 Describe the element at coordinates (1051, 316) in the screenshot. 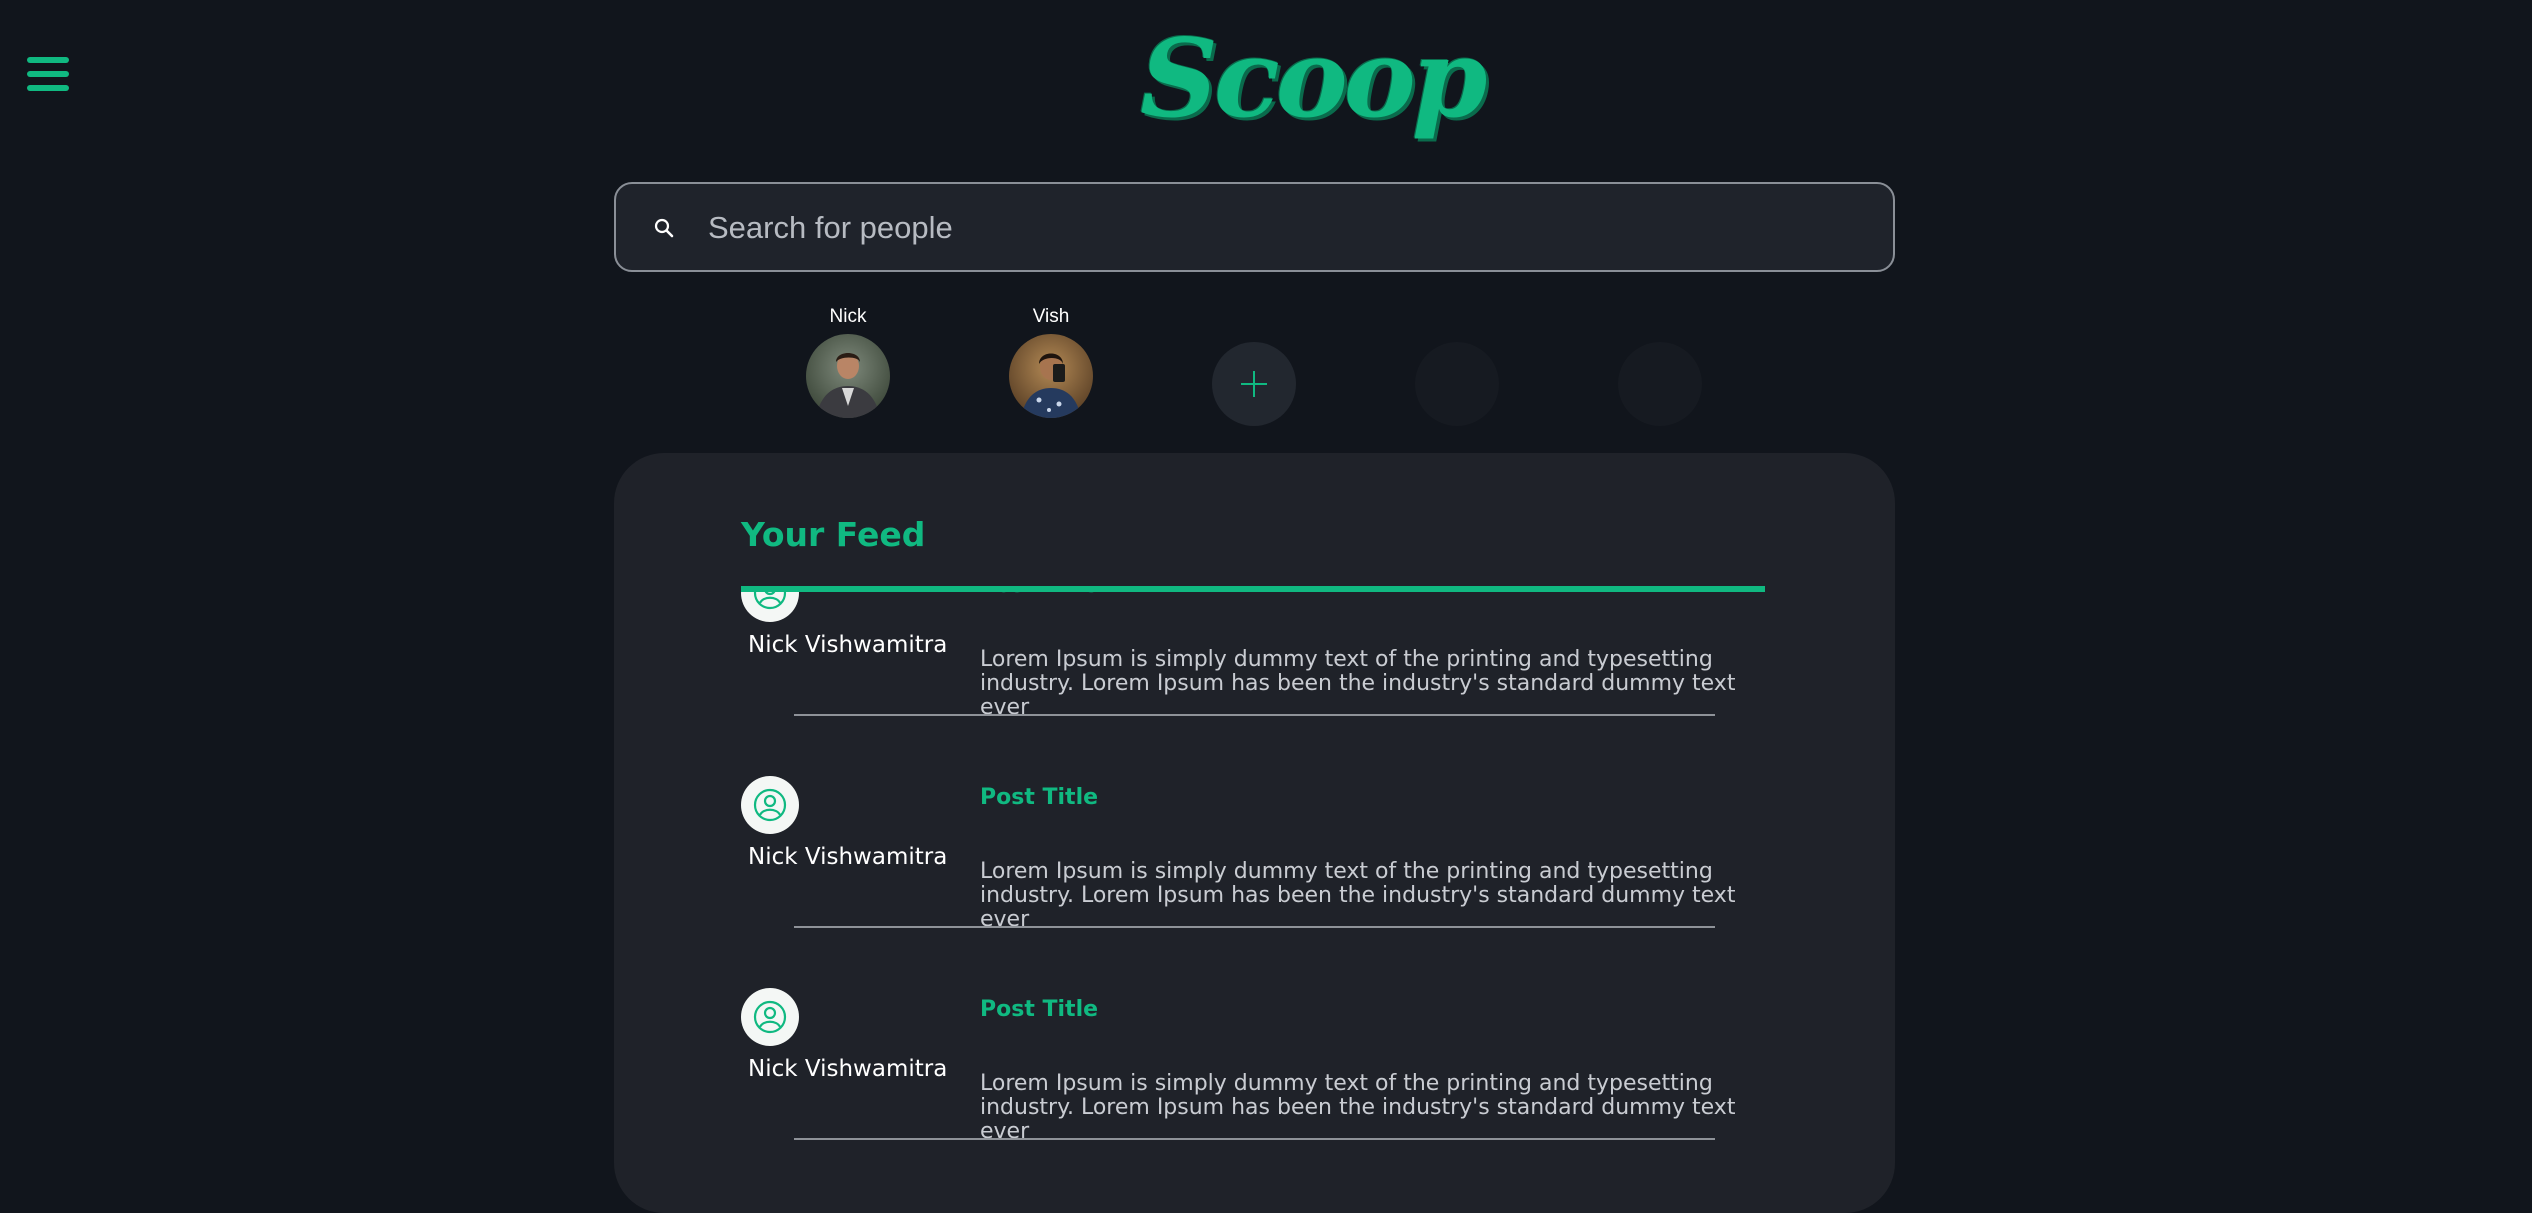

I see `story-name: Vish` at that location.